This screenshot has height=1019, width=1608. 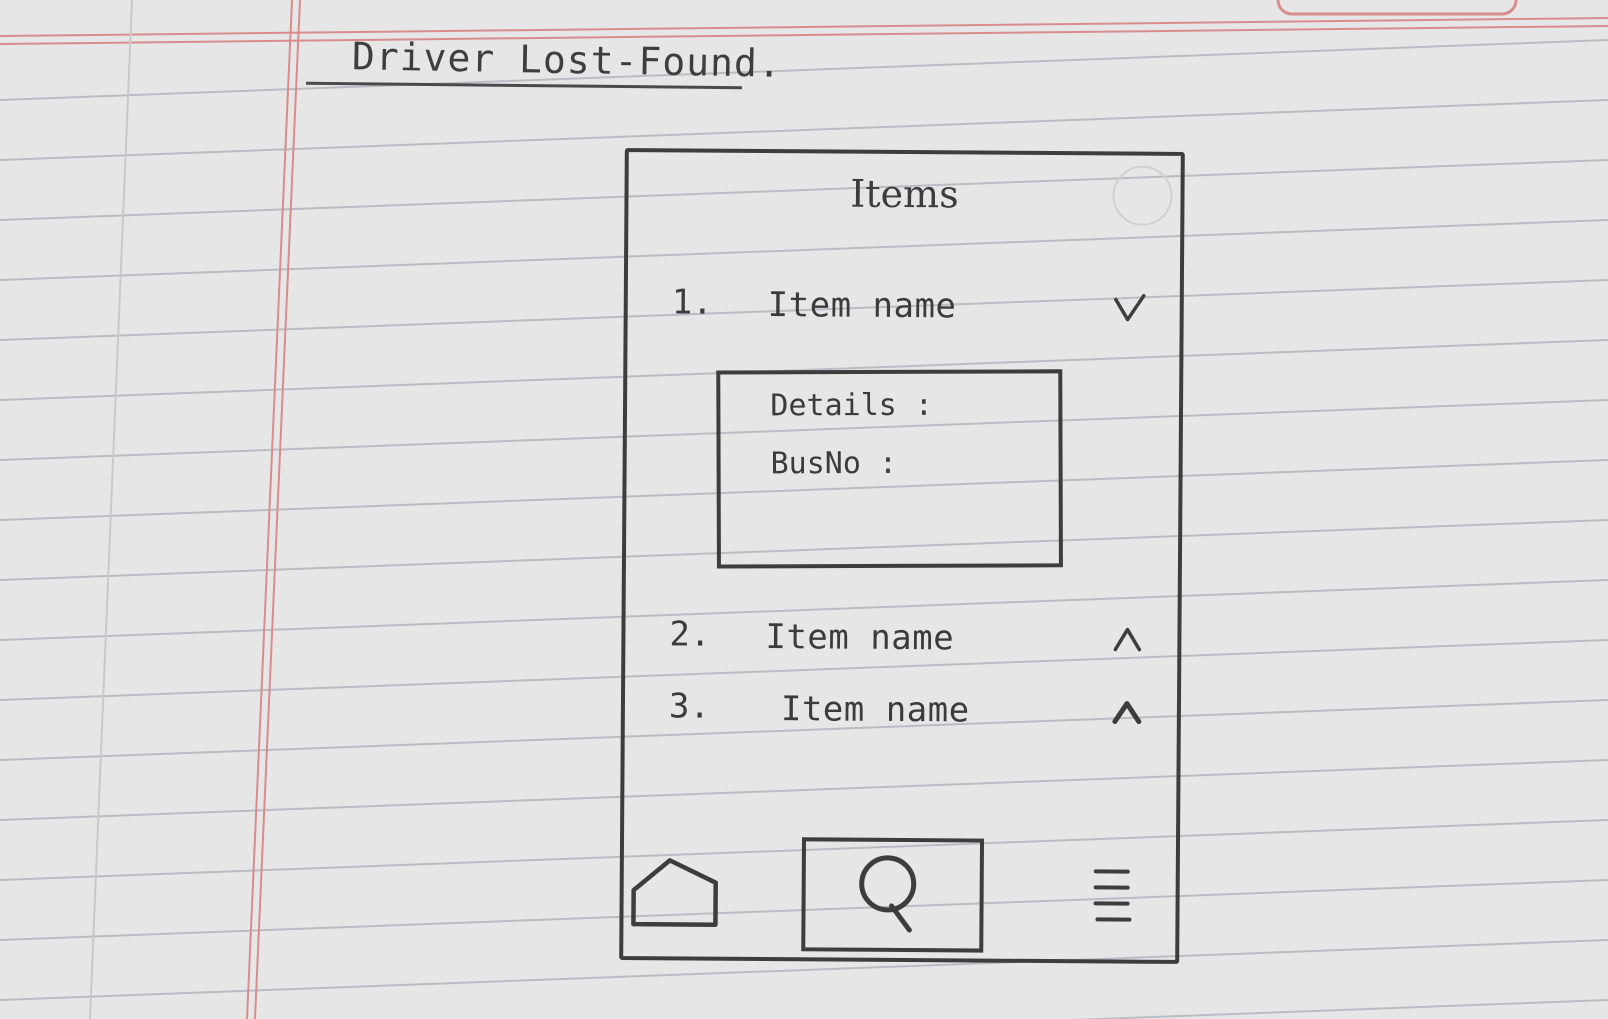 I want to click on list-item-3: 3. Item name, so click(x=908, y=711).